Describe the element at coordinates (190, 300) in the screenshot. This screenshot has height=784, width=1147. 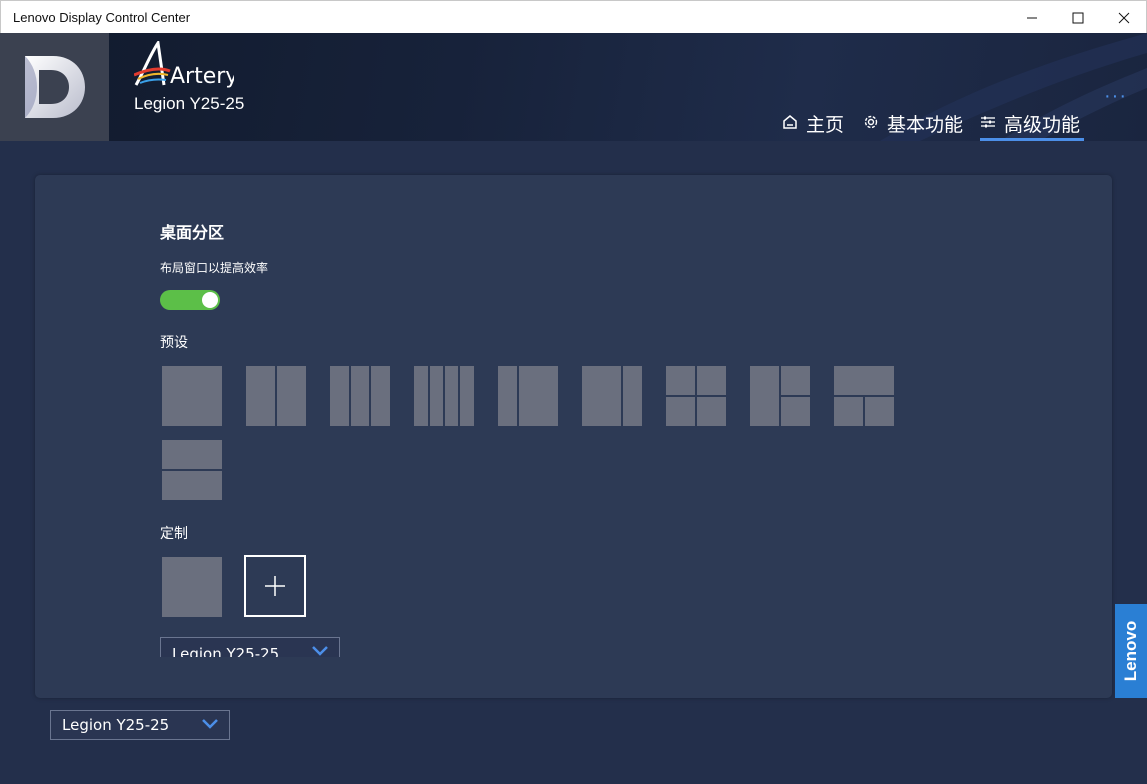
I see `partition-toggle` at that location.